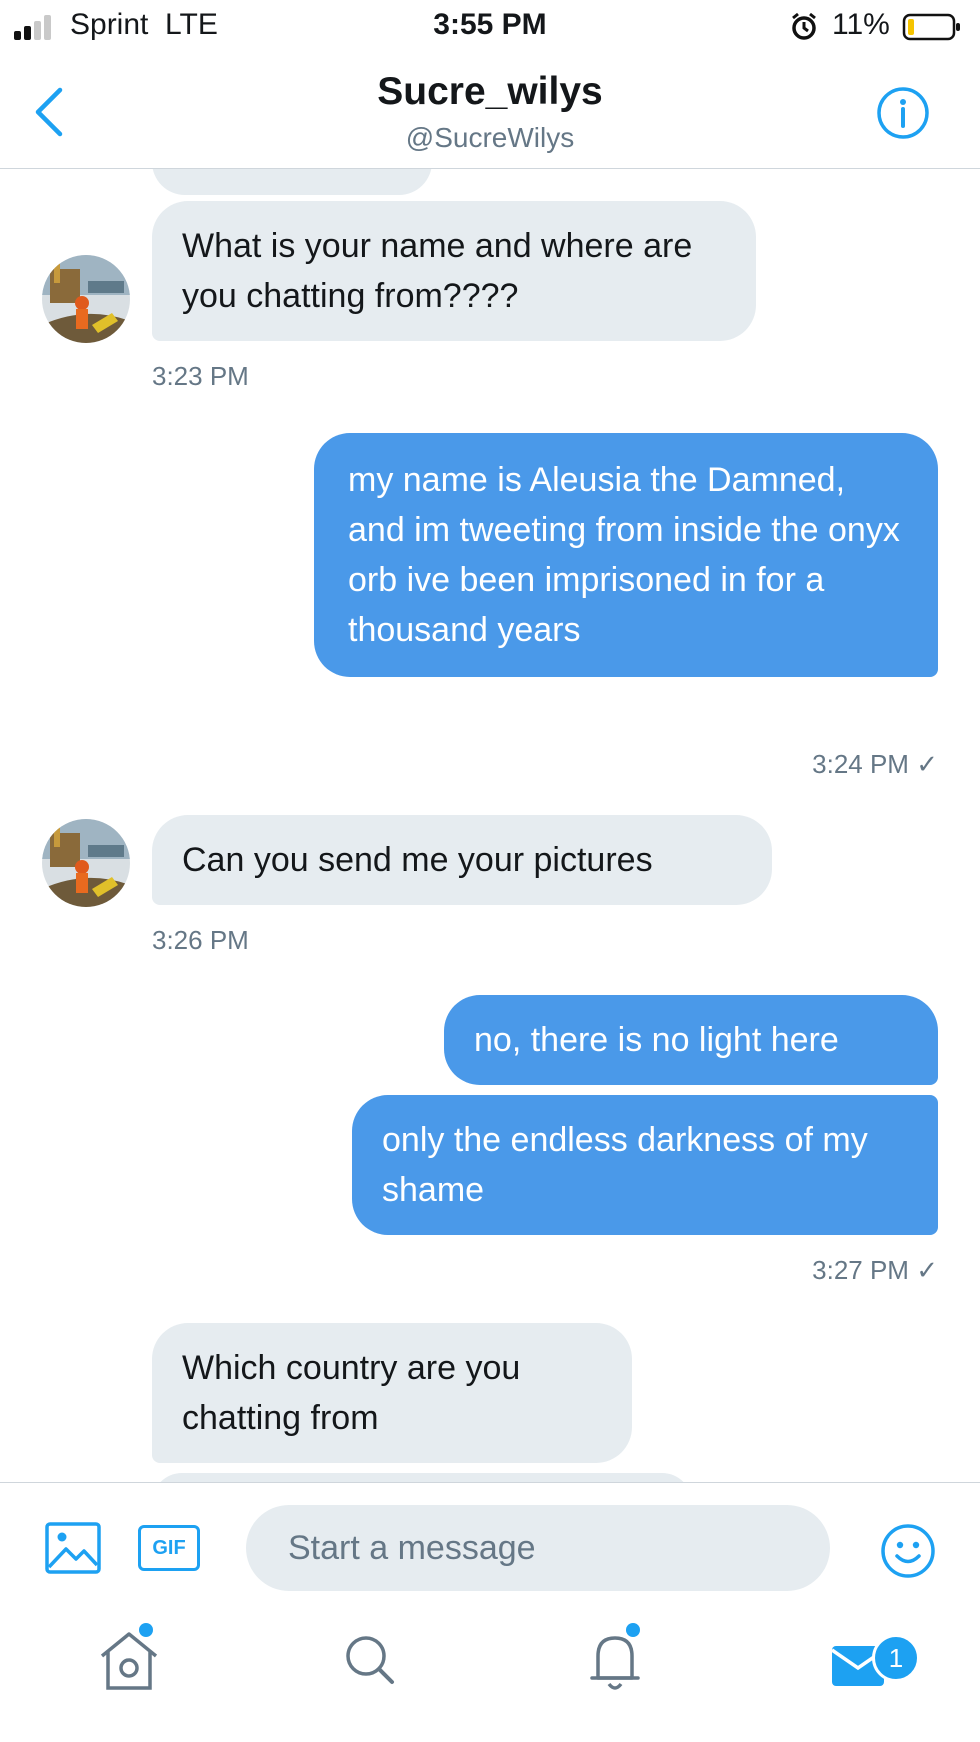 This screenshot has height=1742, width=980. I want to click on message-composer: GIF, so click(490, 1537).